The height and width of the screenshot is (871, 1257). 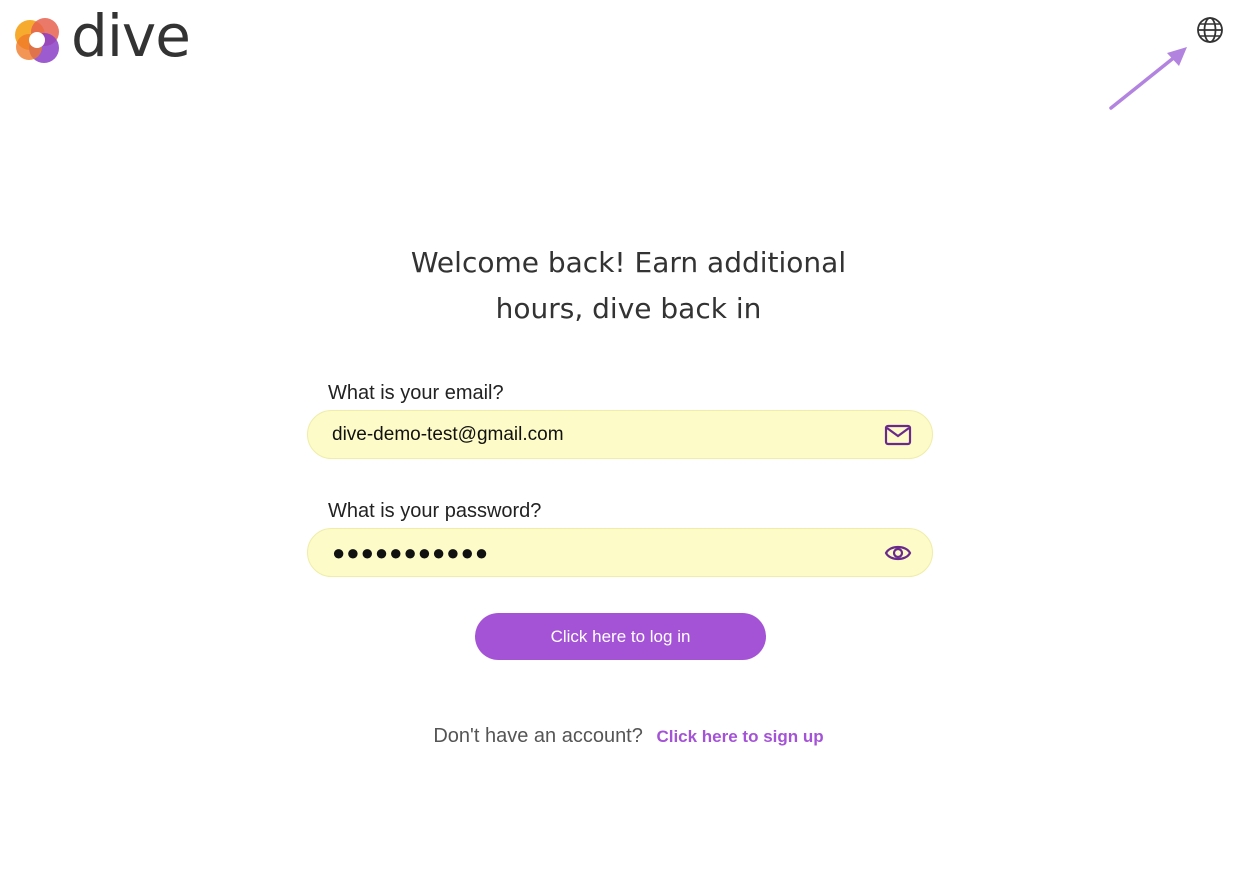 What do you see at coordinates (538, 736) in the screenshot?
I see `no-account-text: Don't have an account?` at bounding box center [538, 736].